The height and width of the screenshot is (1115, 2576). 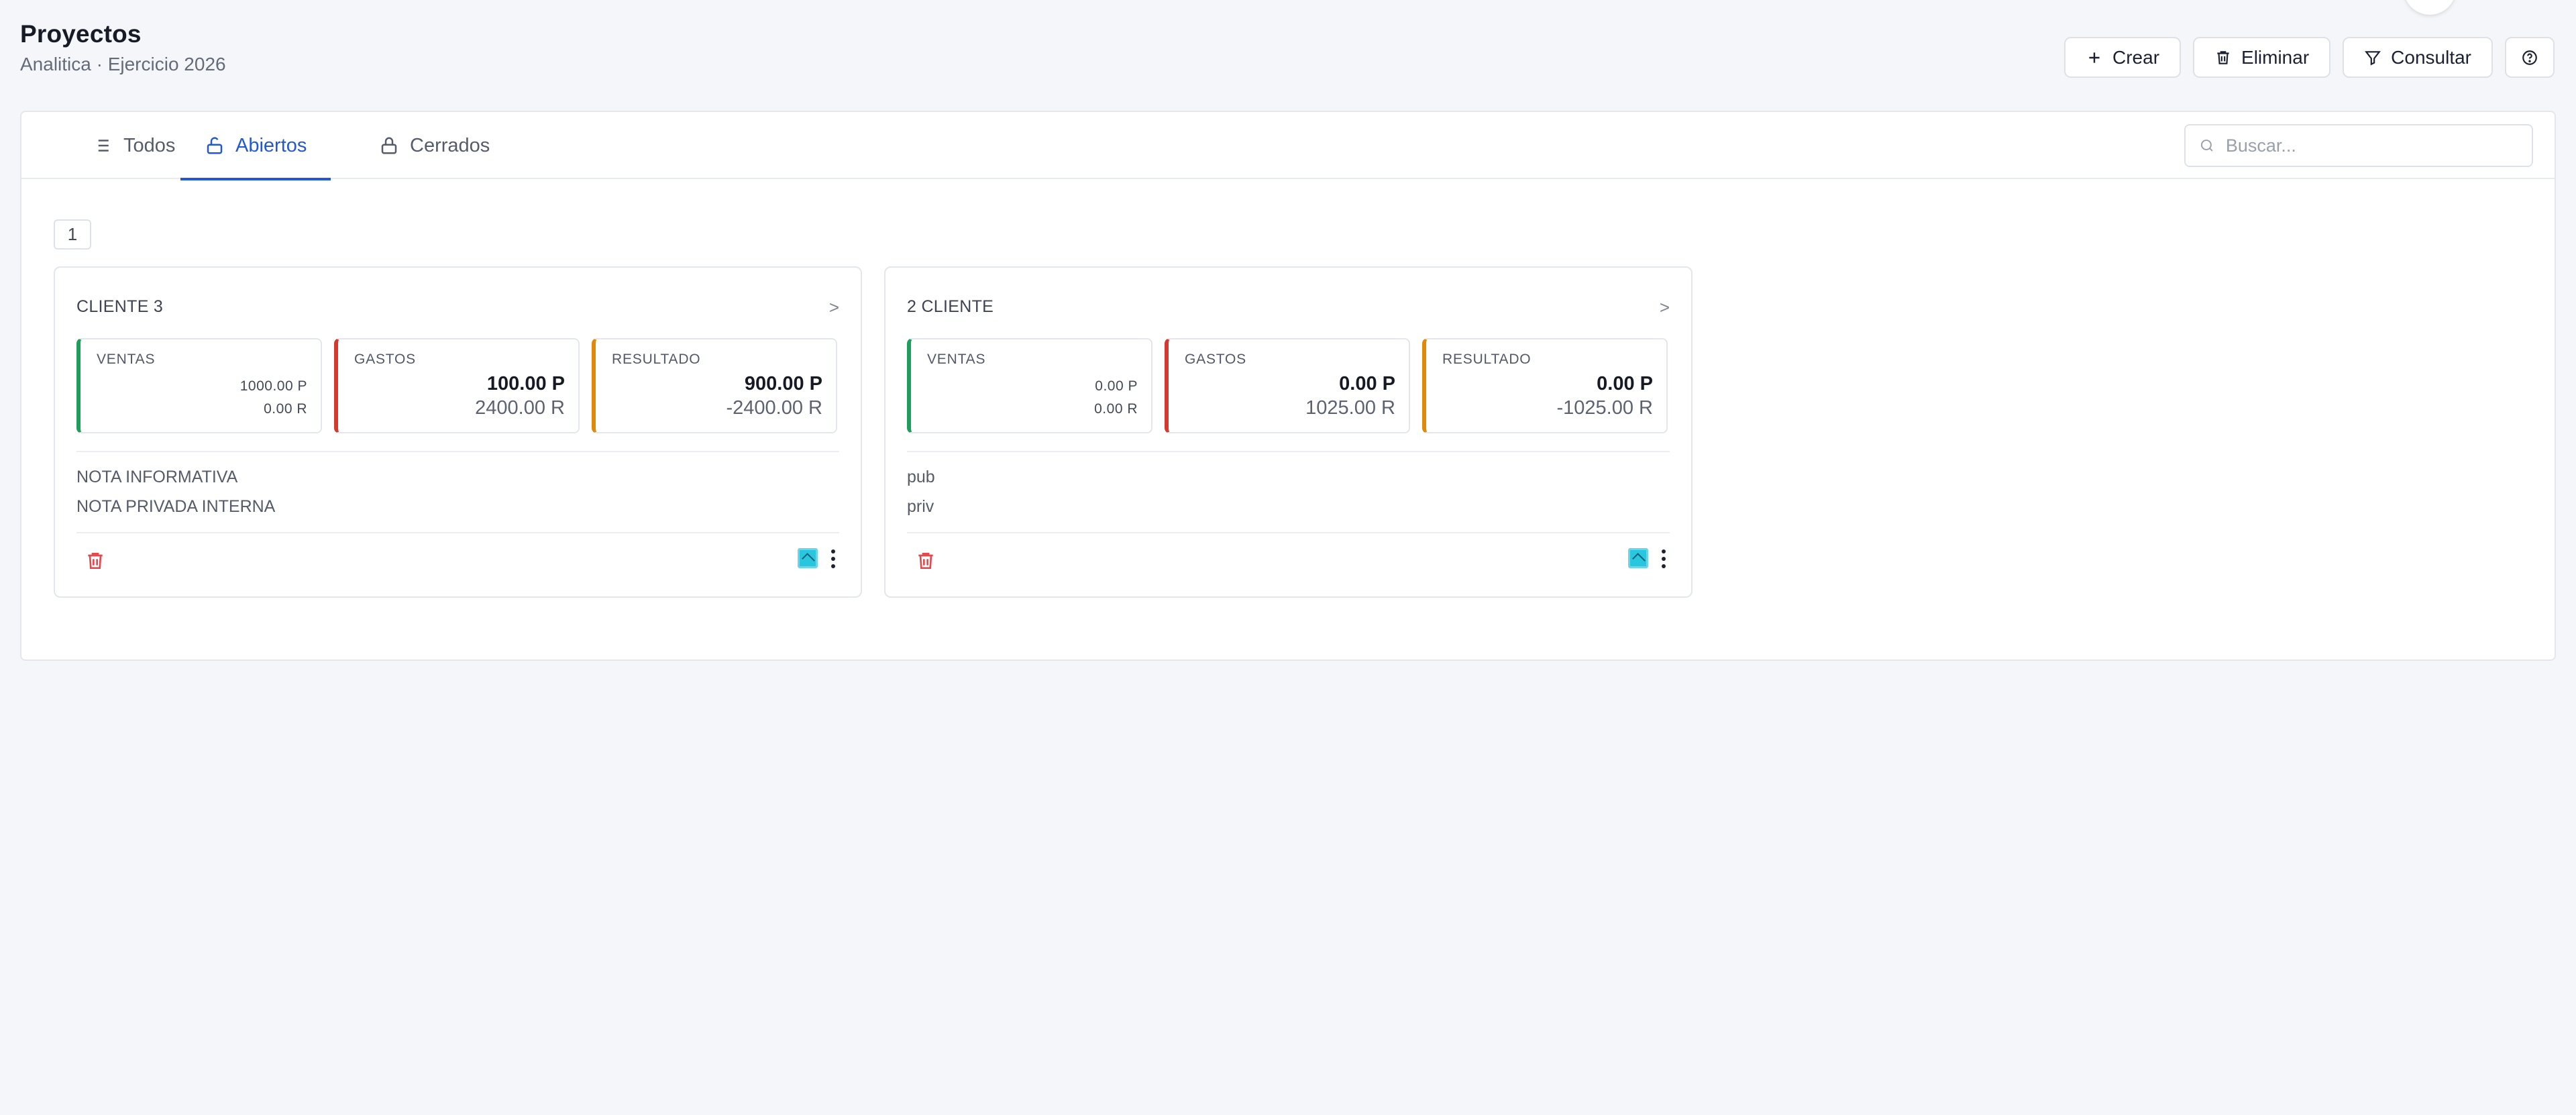 What do you see at coordinates (920, 506) in the screenshot?
I see `note-private: priv` at bounding box center [920, 506].